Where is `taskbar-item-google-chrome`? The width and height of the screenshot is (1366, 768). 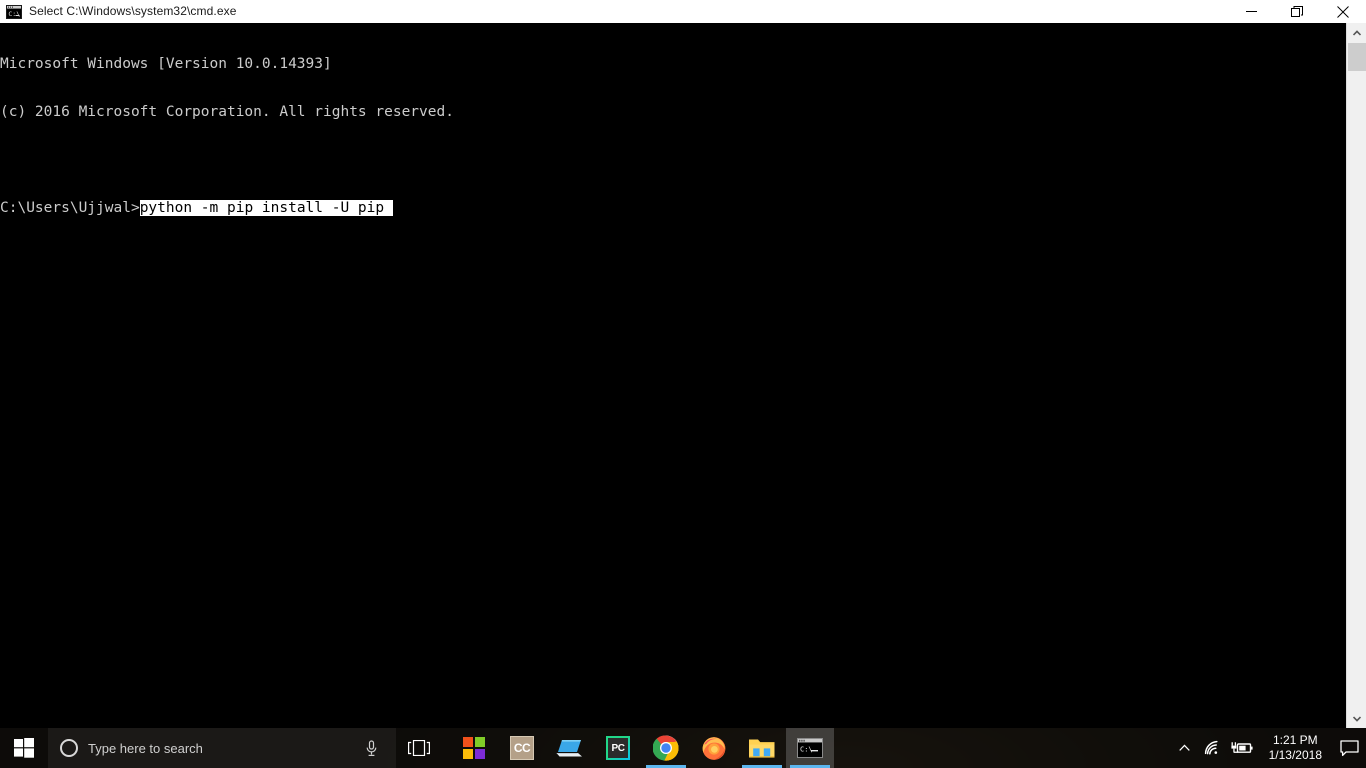
taskbar-item-google-chrome is located at coordinates (666, 748).